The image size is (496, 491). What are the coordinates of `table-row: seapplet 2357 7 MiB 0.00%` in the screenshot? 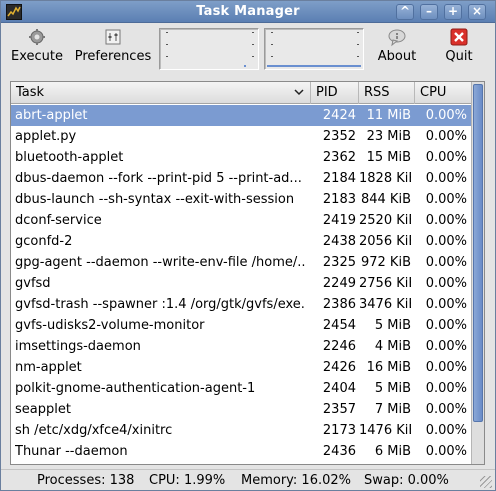 It's located at (241, 409).